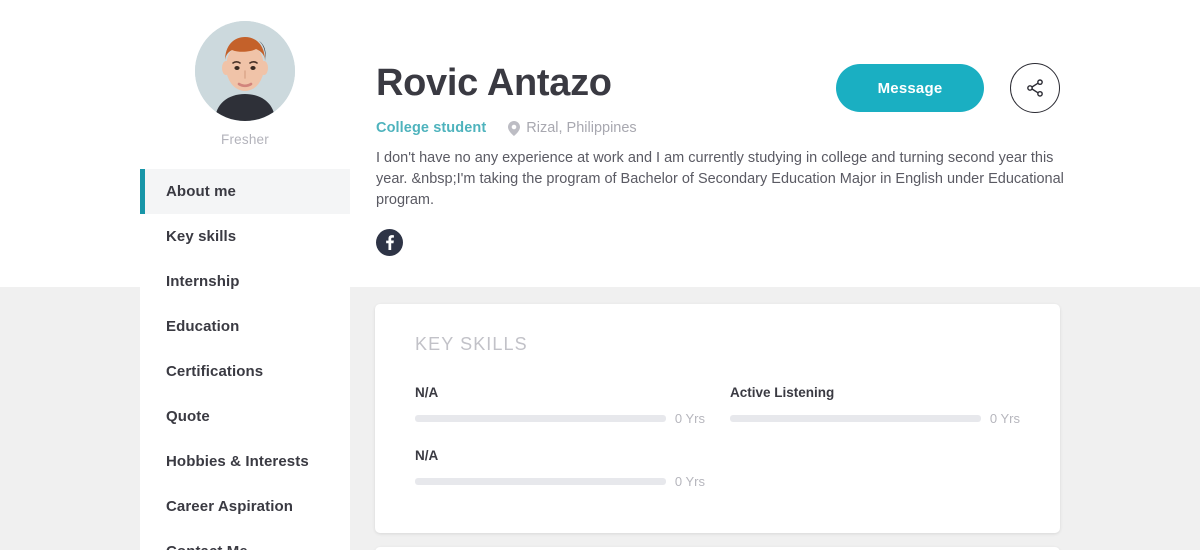 This screenshot has height=550, width=1200. What do you see at coordinates (207, 546) in the screenshot?
I see `sidebar-item-label: Contact Me` at bounding box center [207, 546].